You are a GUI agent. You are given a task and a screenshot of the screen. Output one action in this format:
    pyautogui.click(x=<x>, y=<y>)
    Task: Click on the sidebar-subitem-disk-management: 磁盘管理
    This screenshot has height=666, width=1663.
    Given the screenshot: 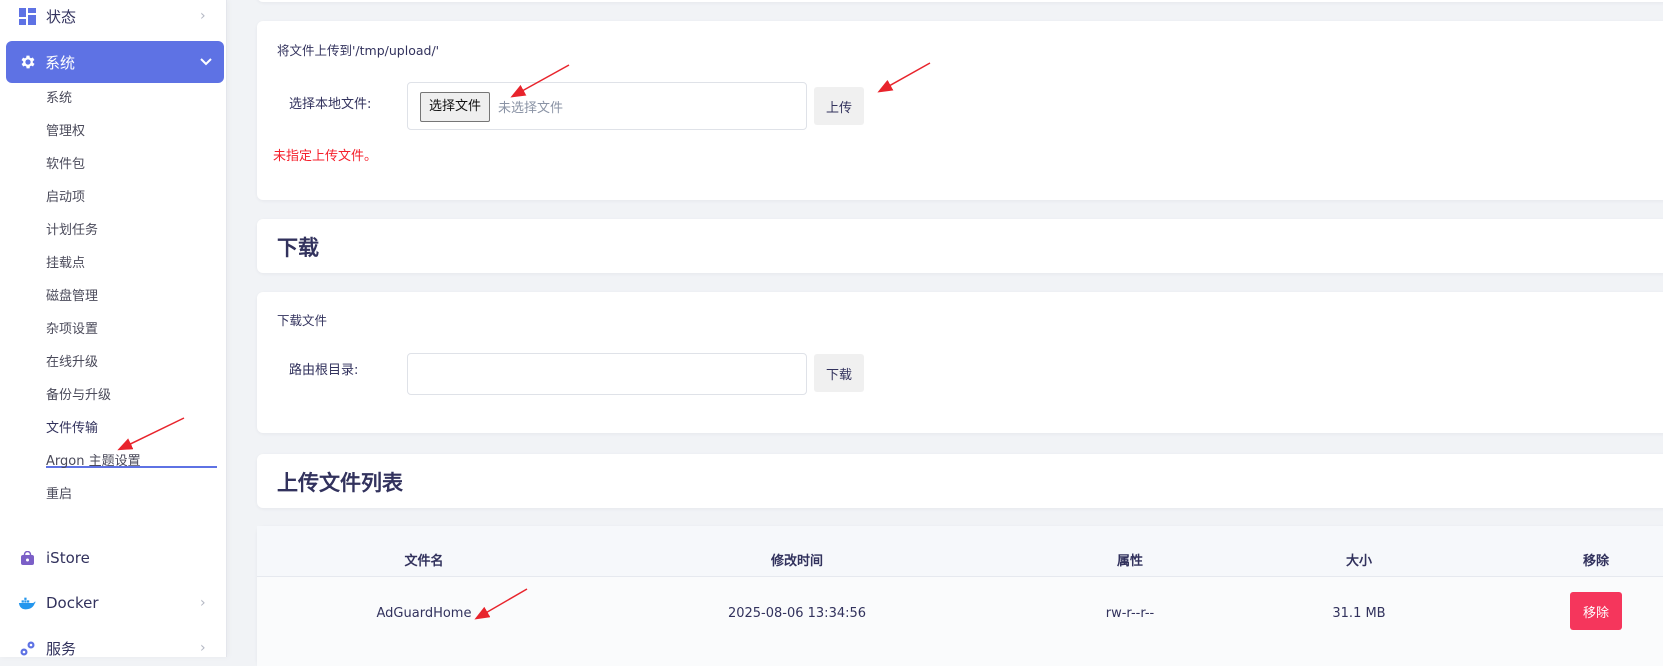 What is the action you would take?
    pyautogui.click(x=72, y=297)
    